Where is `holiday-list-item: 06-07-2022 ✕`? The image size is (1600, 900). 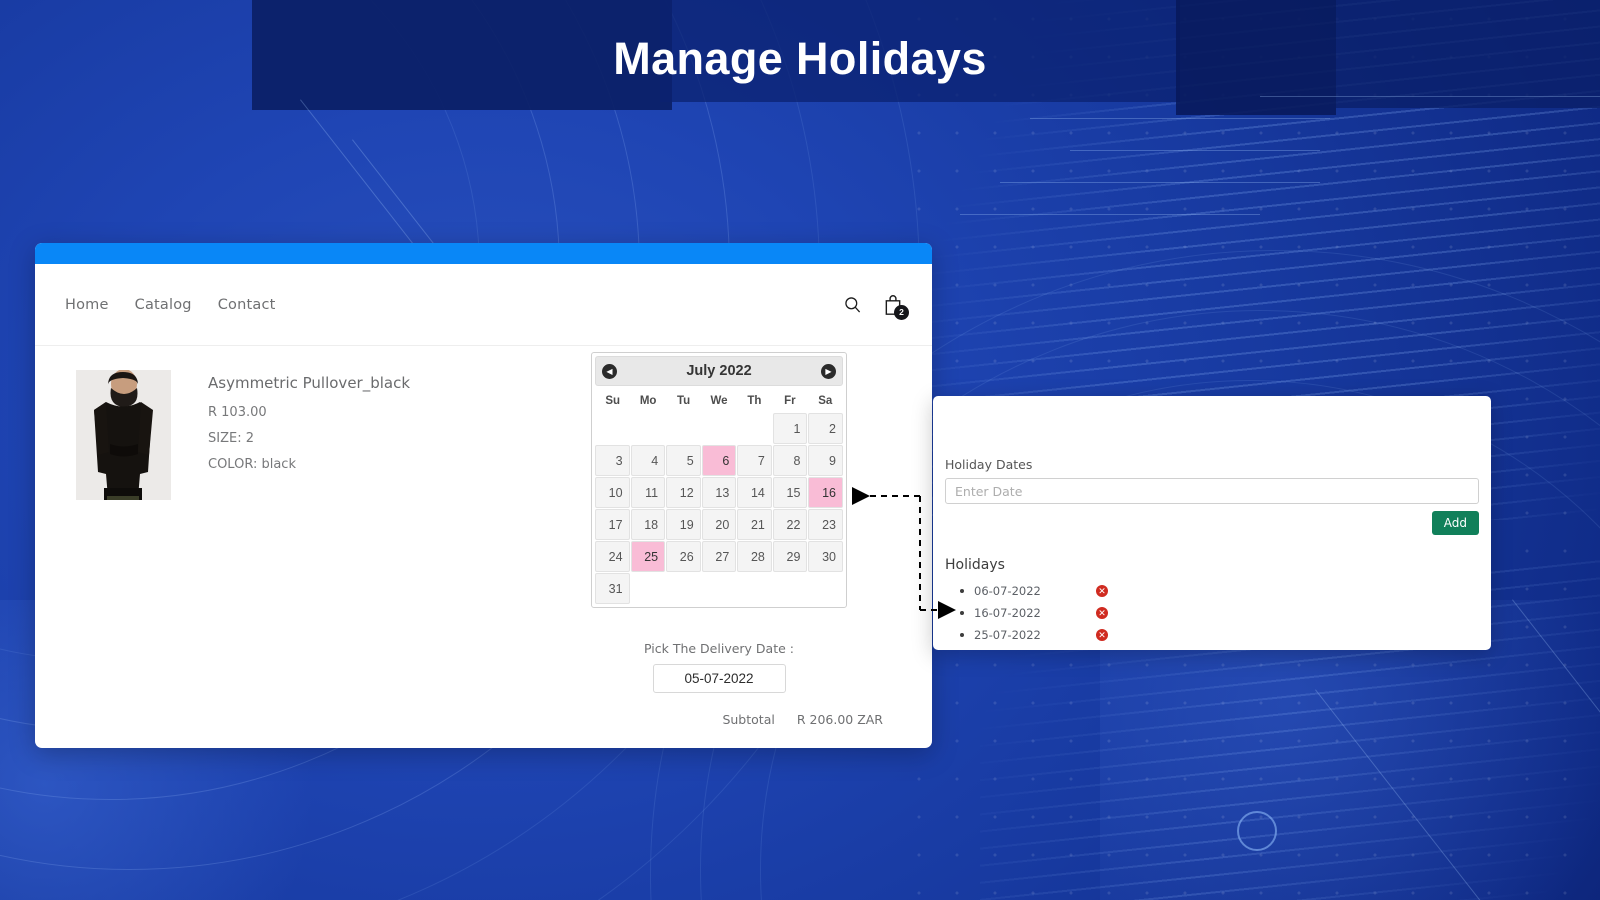 holiday-list-item: 06-07-2022 ✕ is located at coordinates (1212, 591).